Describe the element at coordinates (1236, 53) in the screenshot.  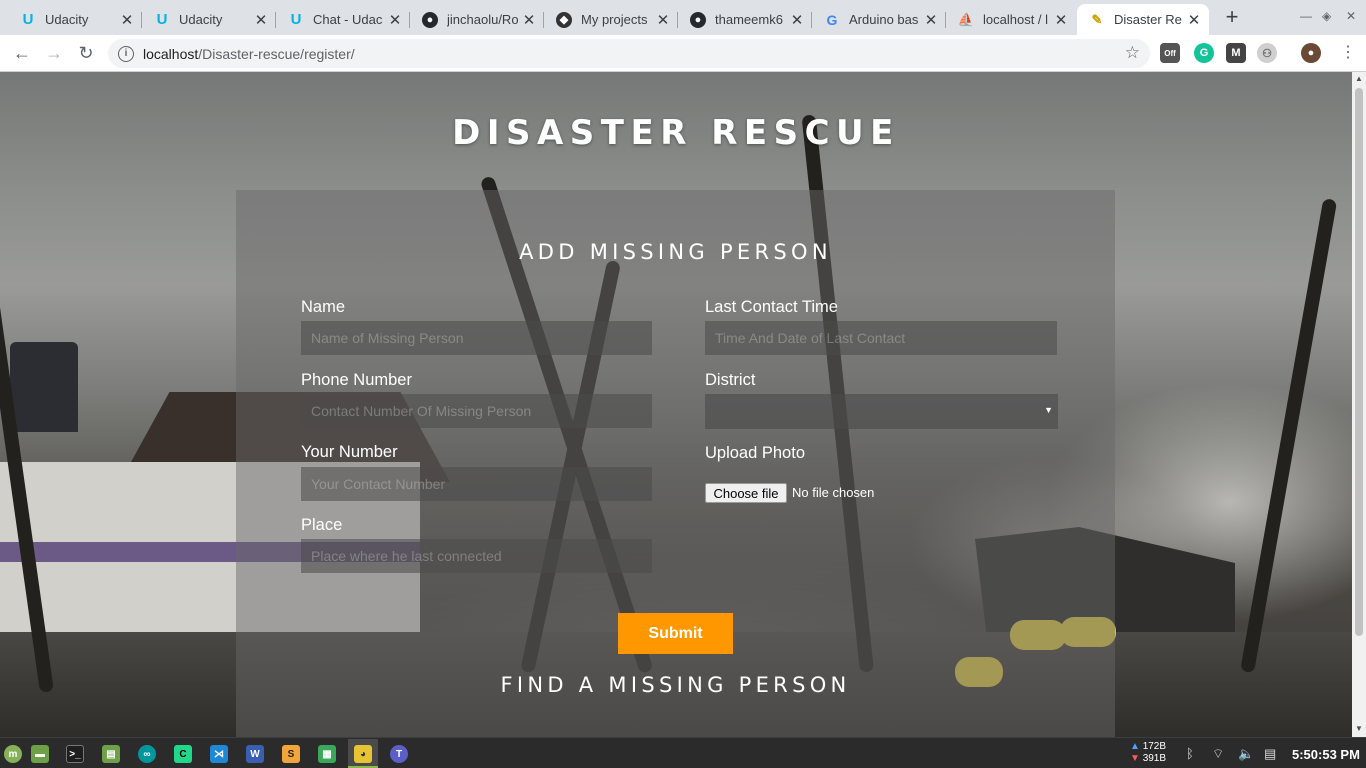
I see `mendeley-icon: M` at that location.